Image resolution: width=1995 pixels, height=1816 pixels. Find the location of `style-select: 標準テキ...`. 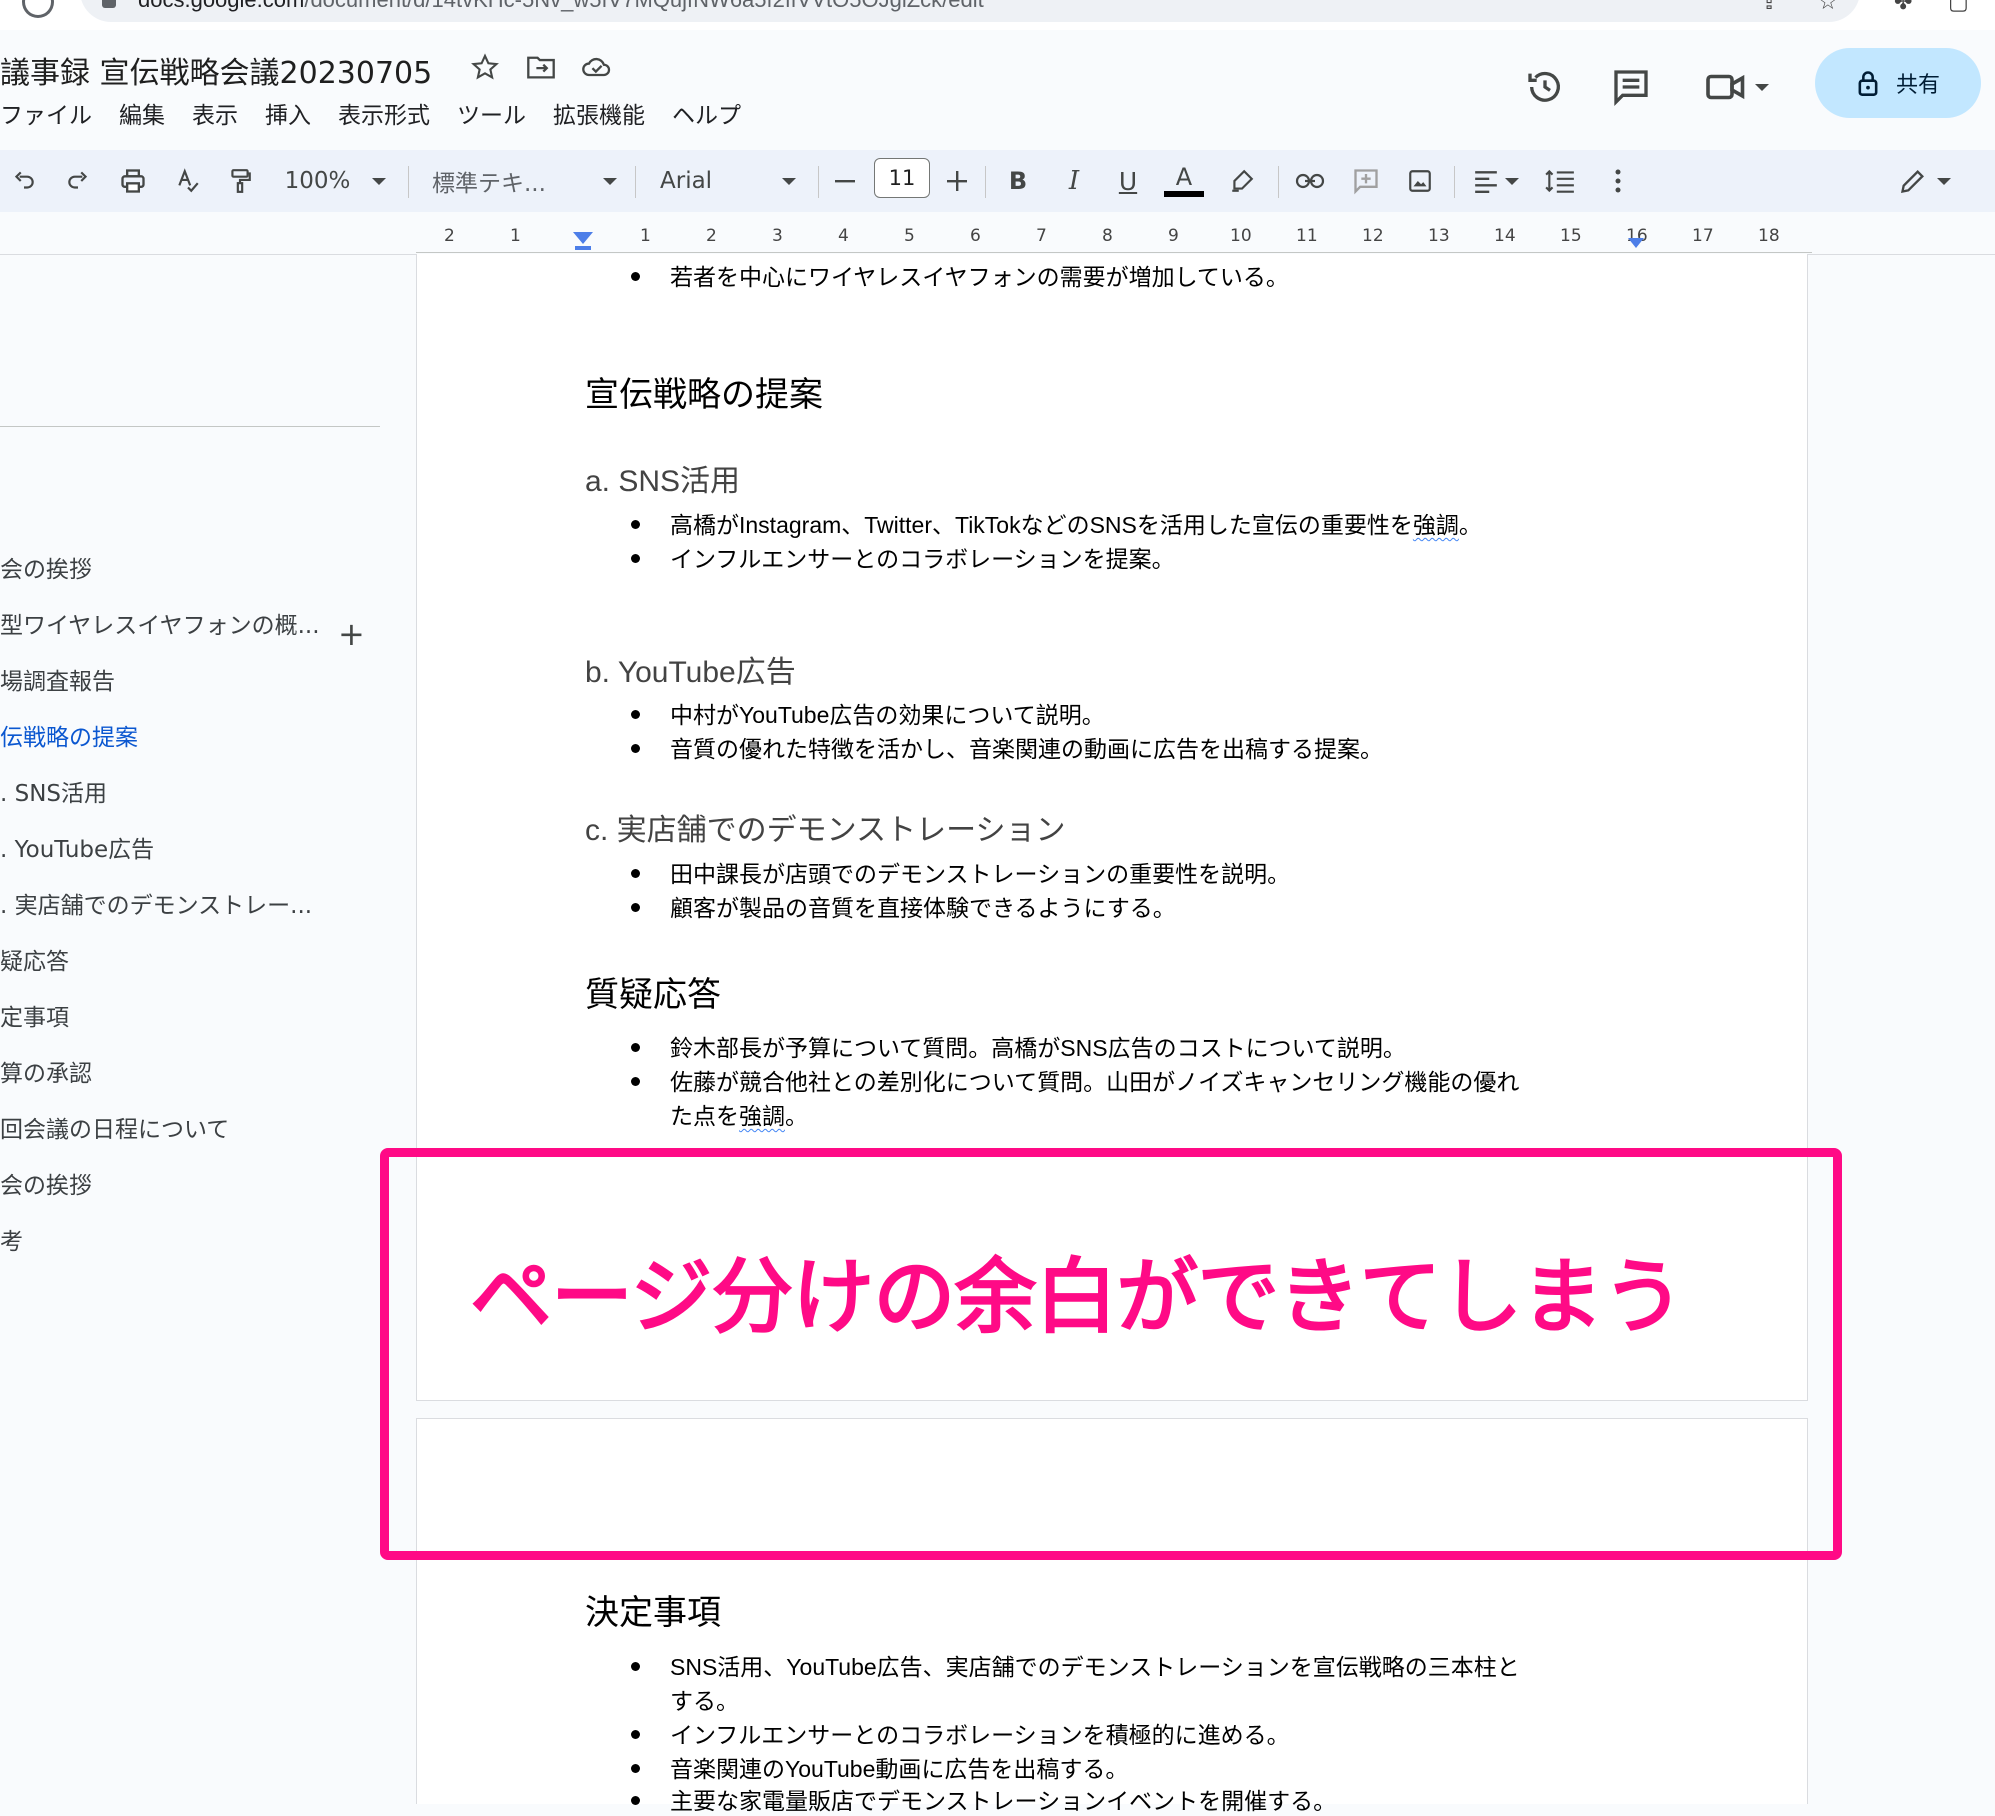

style-select: 標準テキ... is located at coordinates (524, 181).